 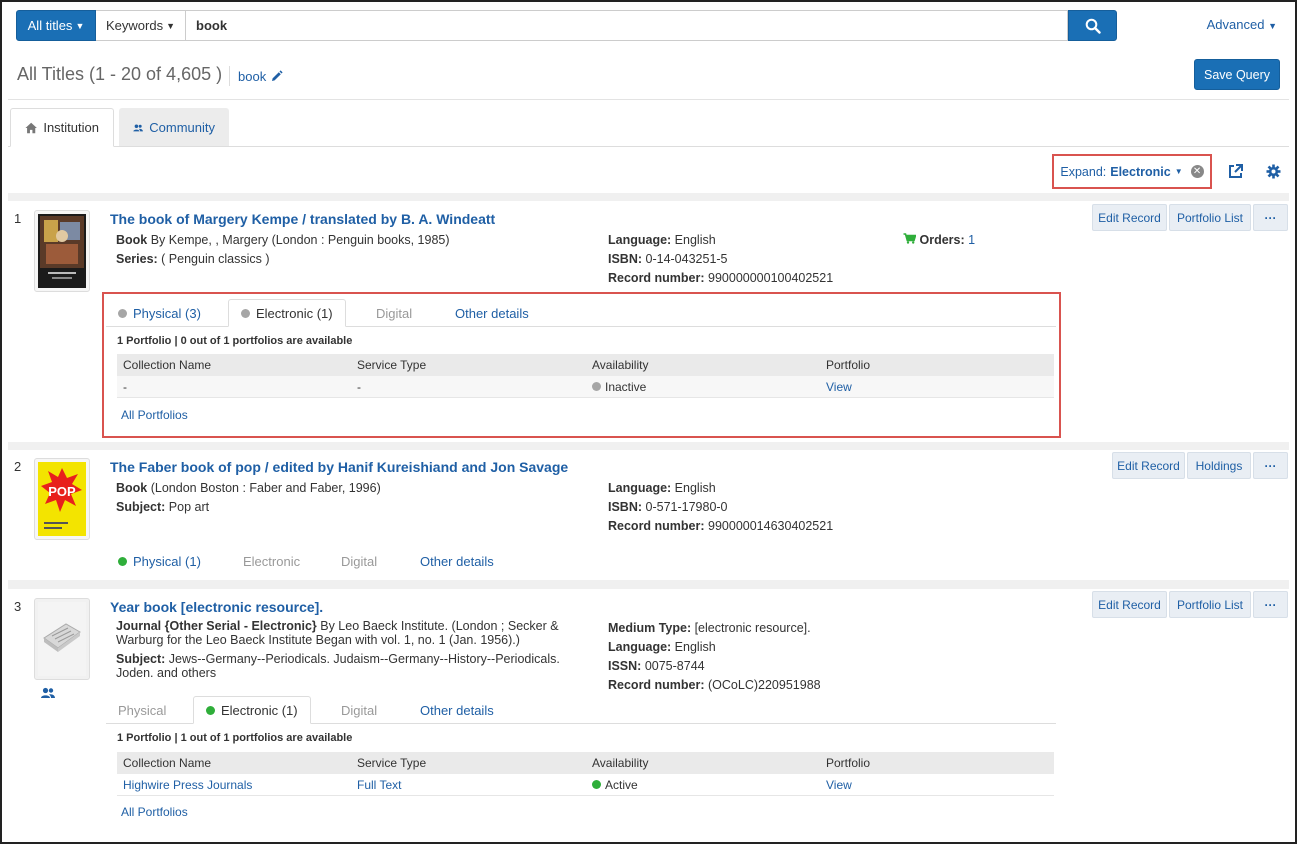 I want to click on search-icon, so click(x=1093, y=26).